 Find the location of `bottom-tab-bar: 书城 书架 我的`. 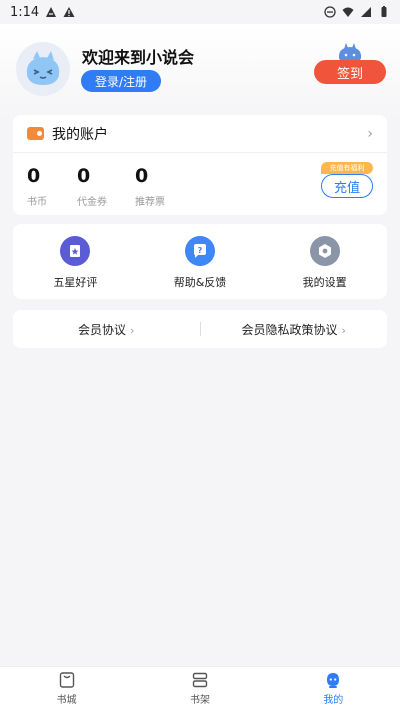

bottom-tab-bar: 书城 书架 我的 is located at coordinates (200, 688).